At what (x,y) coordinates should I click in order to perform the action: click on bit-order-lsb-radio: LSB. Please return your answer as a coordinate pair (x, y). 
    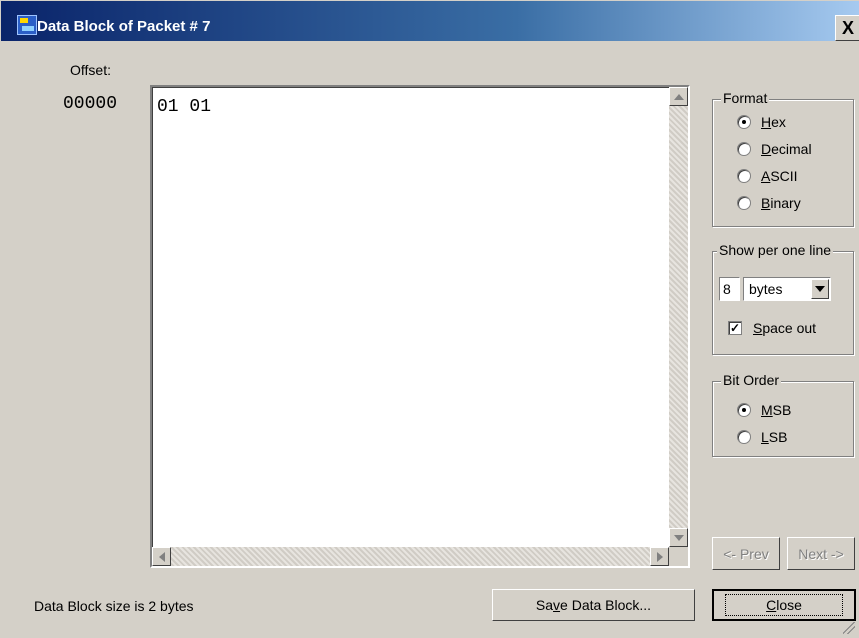
    Looking at the image, I should click on (762, 437).